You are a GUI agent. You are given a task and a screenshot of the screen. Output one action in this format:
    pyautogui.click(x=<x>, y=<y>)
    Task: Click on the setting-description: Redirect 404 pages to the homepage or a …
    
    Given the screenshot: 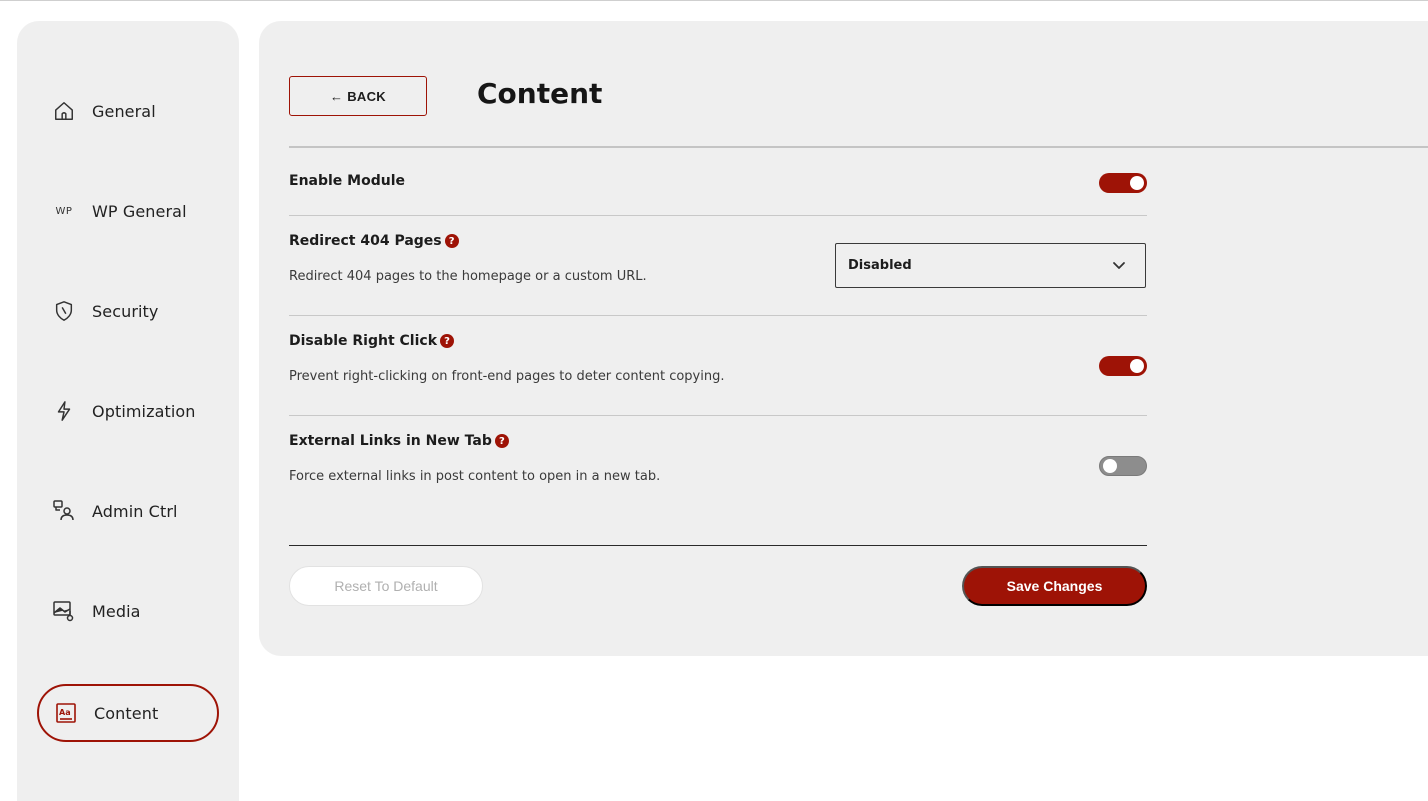 What is the action you would take?
    pyautogui.click(x=468, y=276)
    